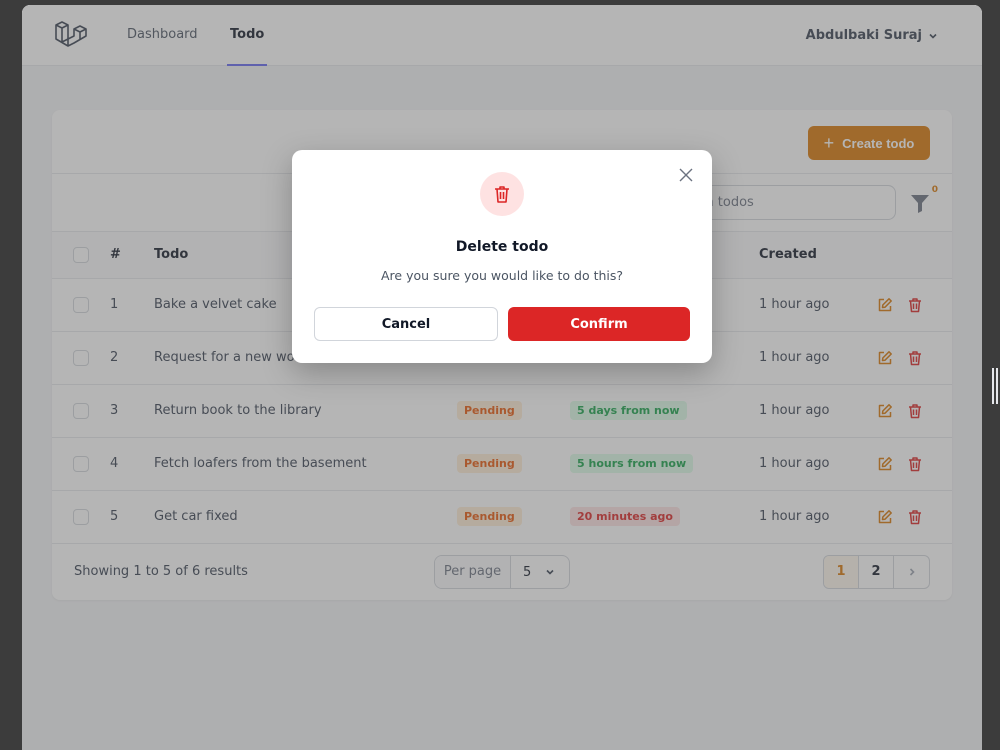 The height and width of the screenshot is (750, 1000). I want to click on close-icon, so click(686, 175).